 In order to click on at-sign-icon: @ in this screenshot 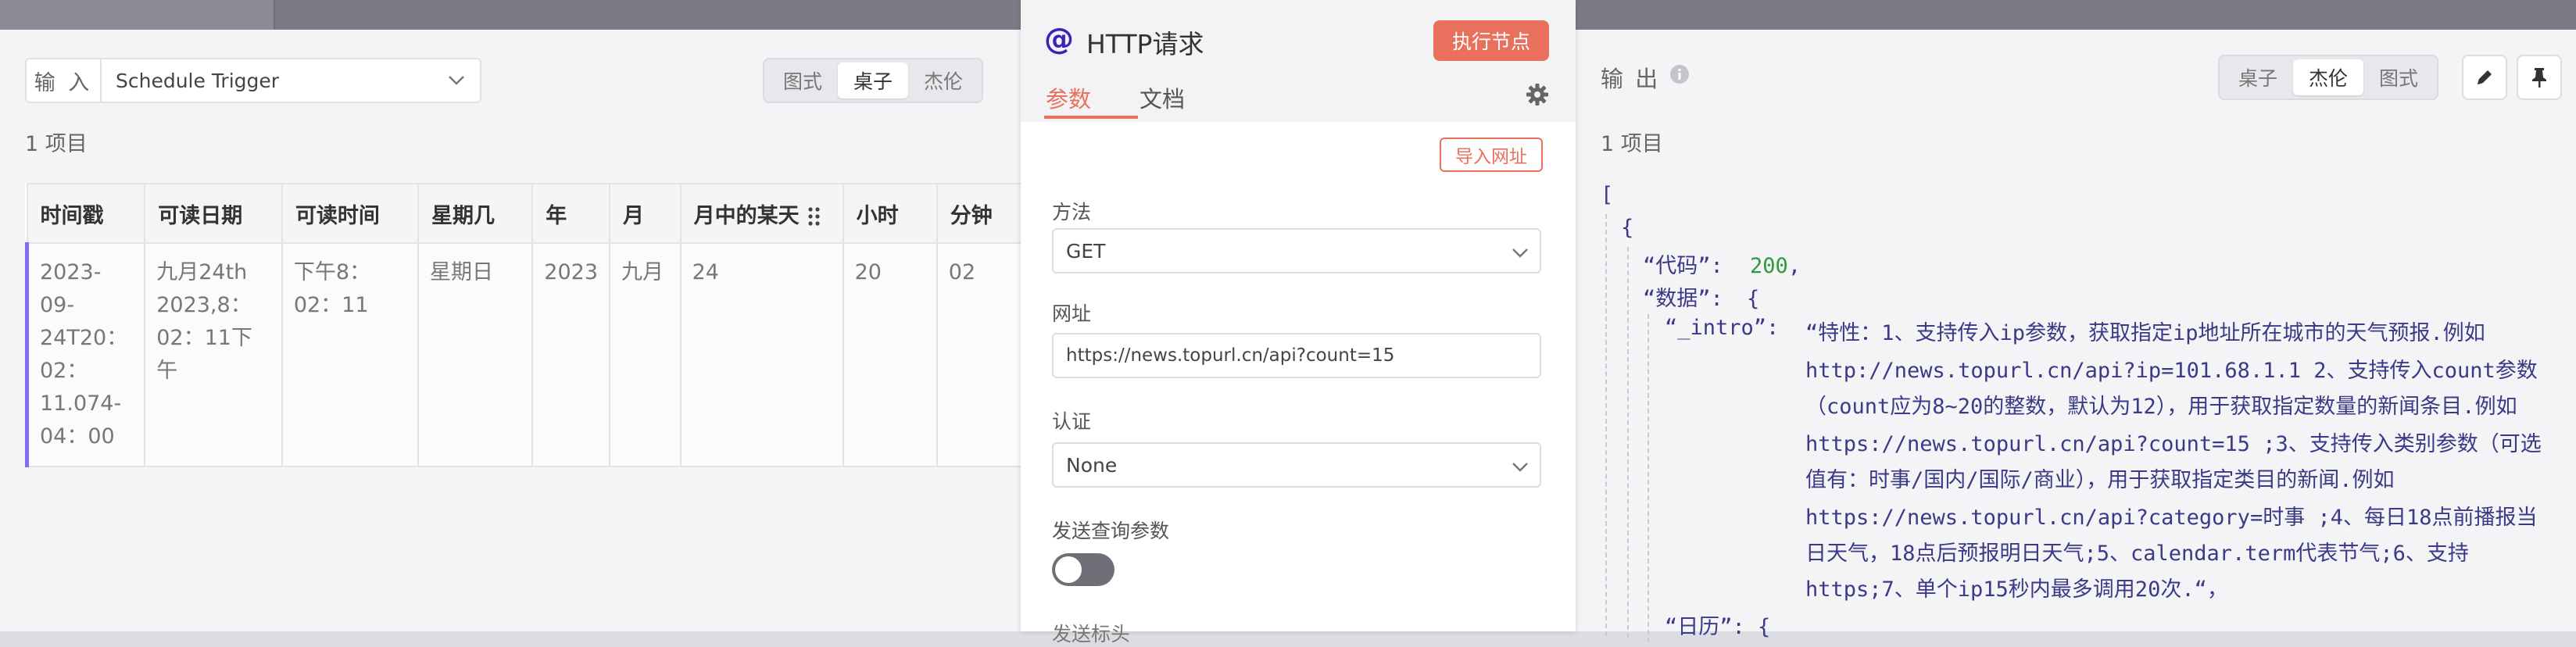, I will do `click(1059, 39)`.